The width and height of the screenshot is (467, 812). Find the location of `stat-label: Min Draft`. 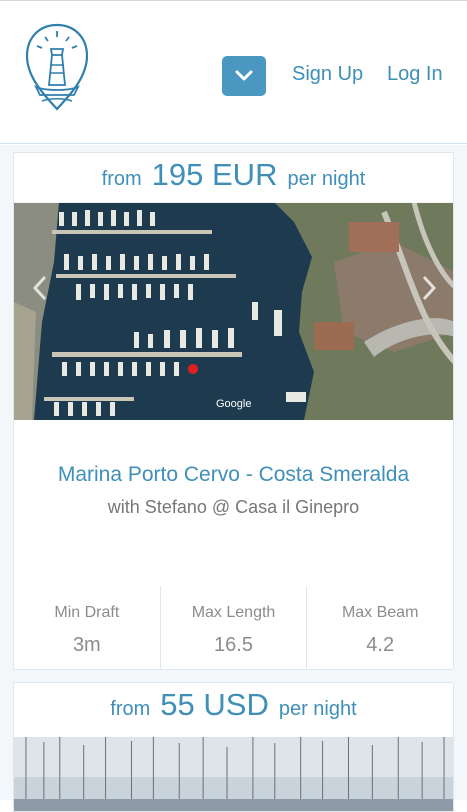

stat-label: Min Draft is located at coordinates (87, 612).